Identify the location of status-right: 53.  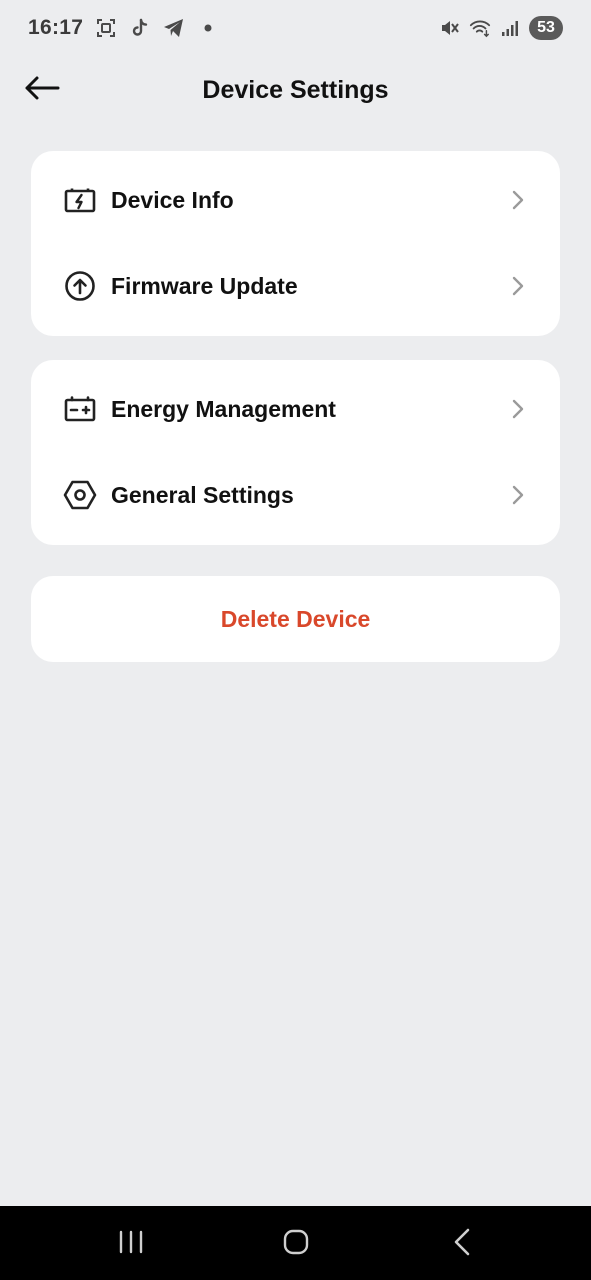
(501, 28).